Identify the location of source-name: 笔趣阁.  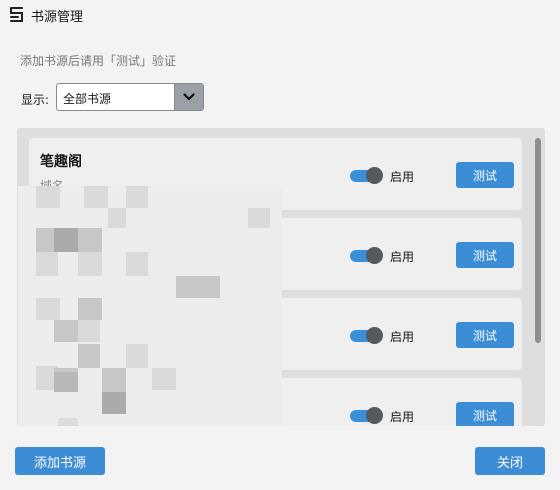
(61, 162).